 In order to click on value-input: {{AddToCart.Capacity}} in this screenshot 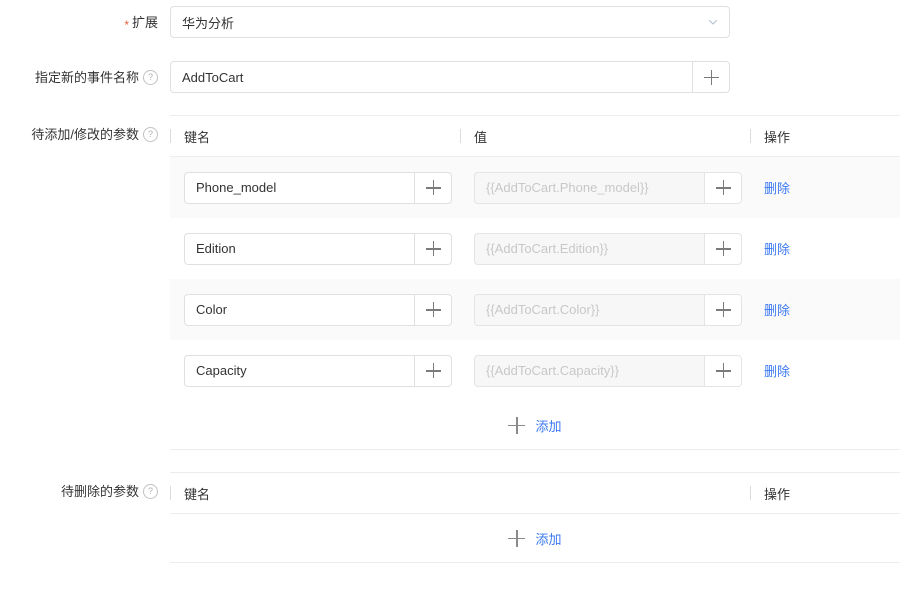, I will do `click(589, 370)`.